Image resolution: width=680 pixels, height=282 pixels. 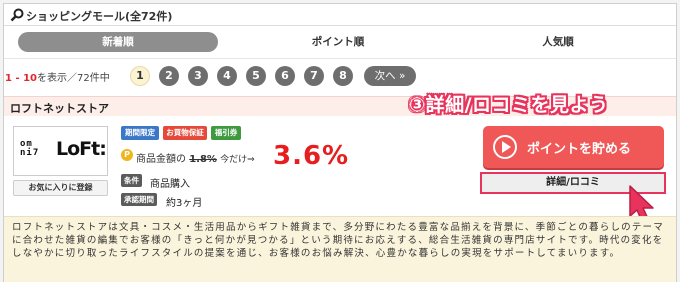 I want to click on point-coin-icon: P, so click(x=127, y=155).